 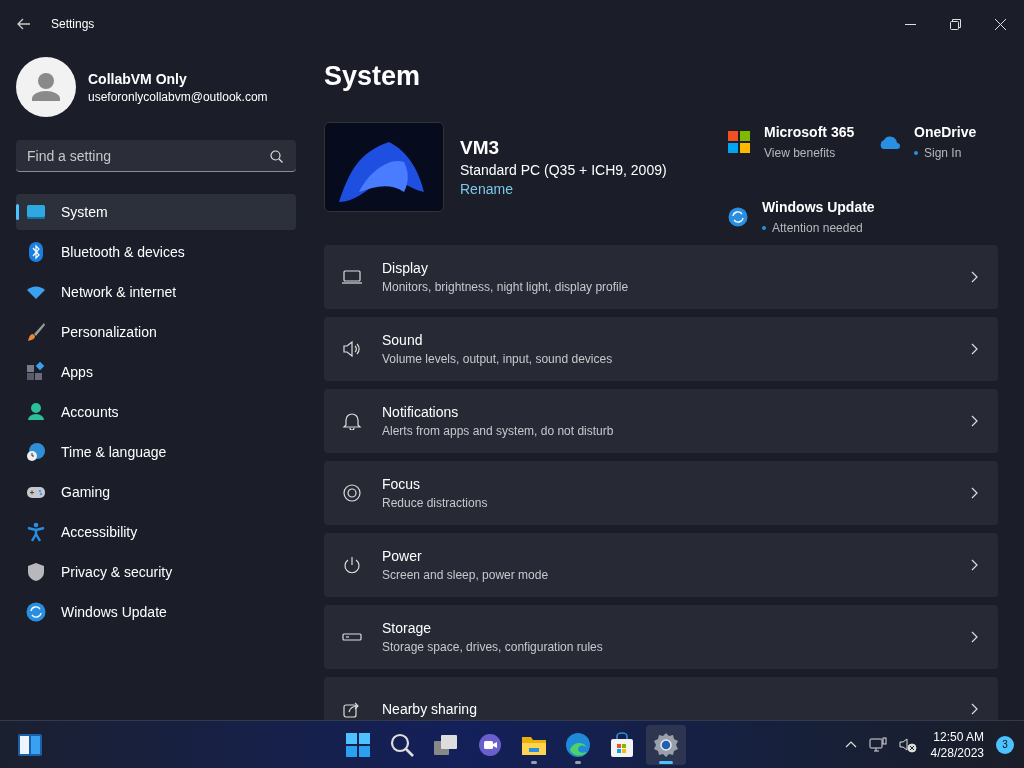 What do you see at coordinates (36, 332) in the screenshot?
I see `brush-icon` at bounding box center [36, 332].